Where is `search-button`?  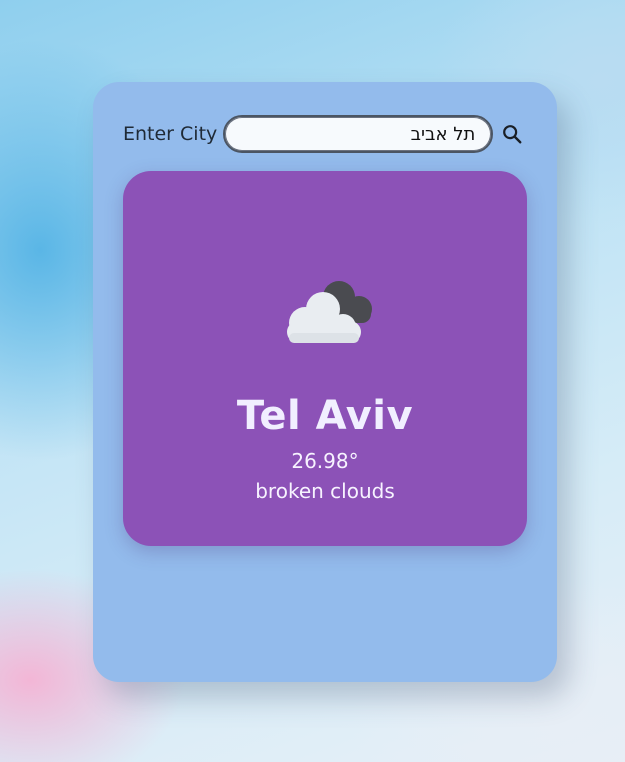
search-button is located at coordinates (512, 134).